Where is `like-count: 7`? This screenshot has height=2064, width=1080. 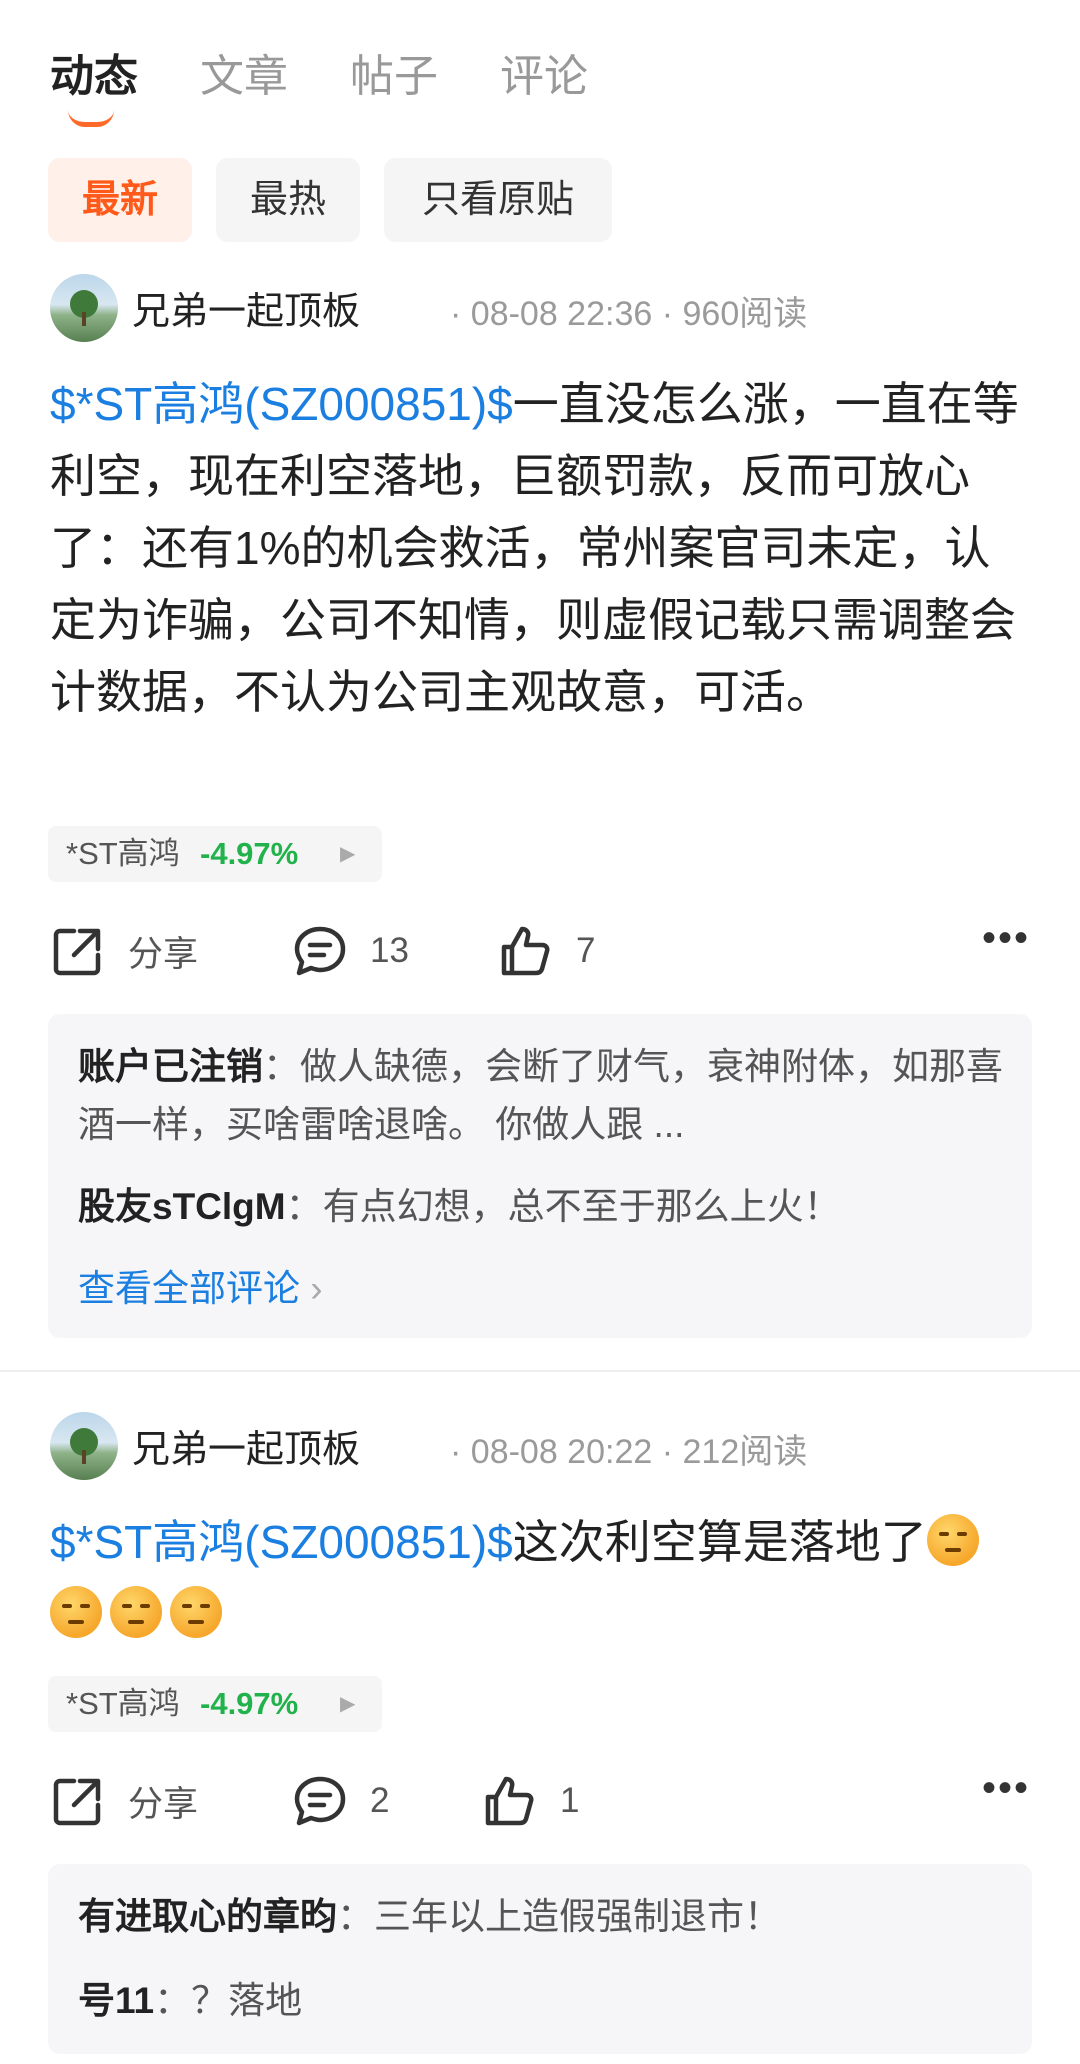 like-count: 7 is located at coordinates (586, 950).